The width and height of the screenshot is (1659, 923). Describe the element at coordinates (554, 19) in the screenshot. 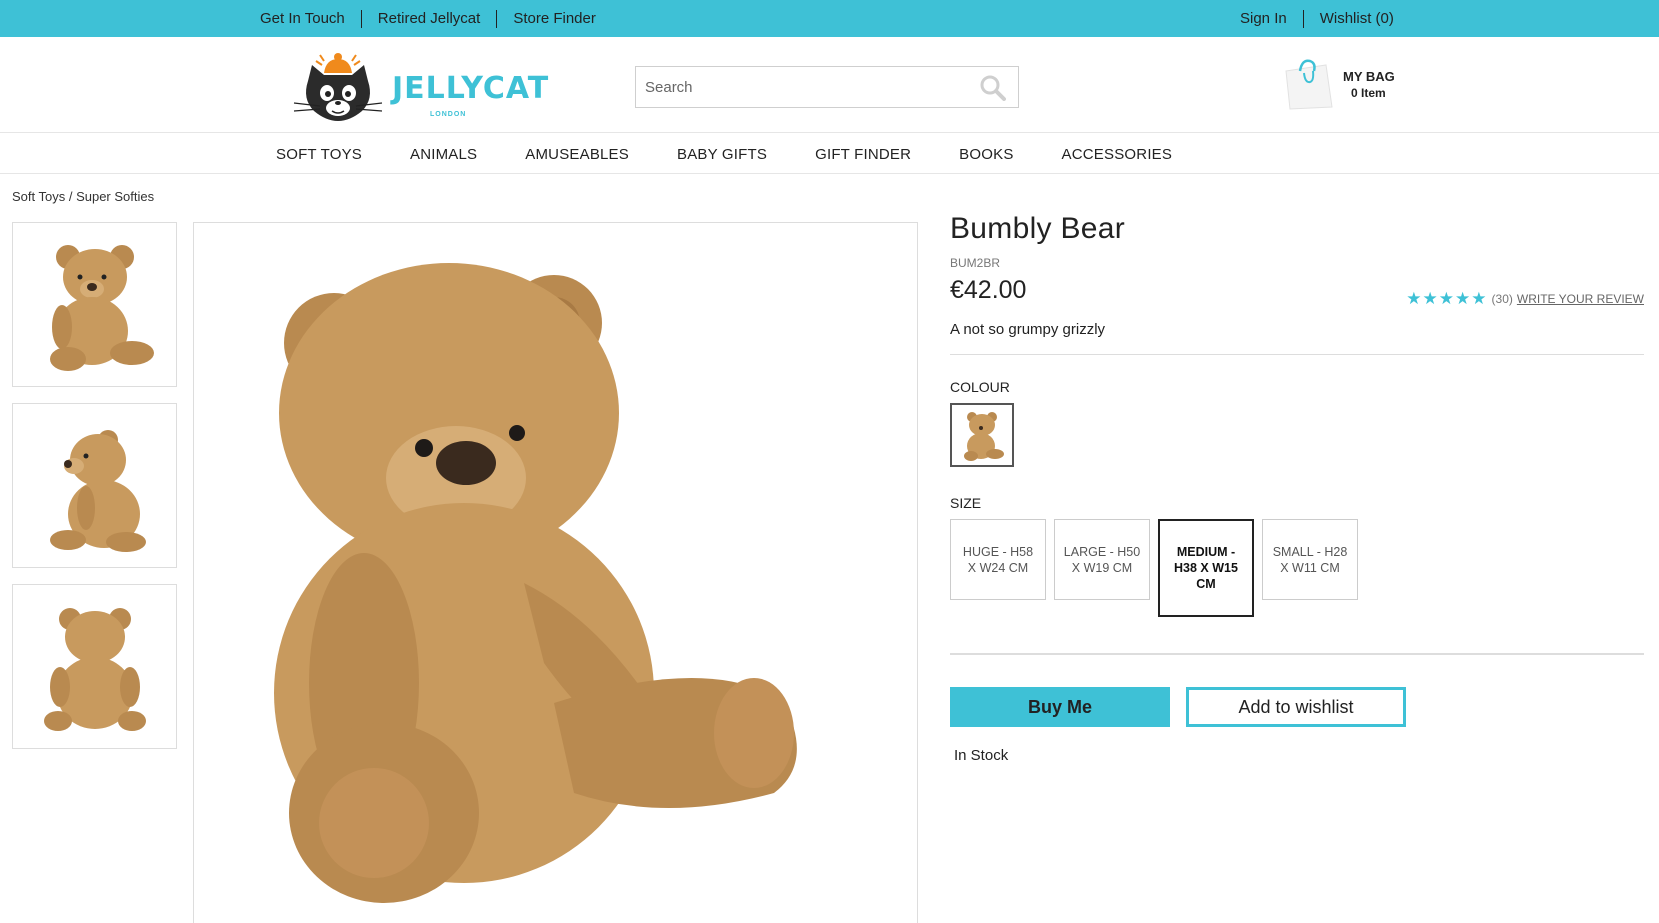

I see `store-finder-link: Store Finder` at that location.